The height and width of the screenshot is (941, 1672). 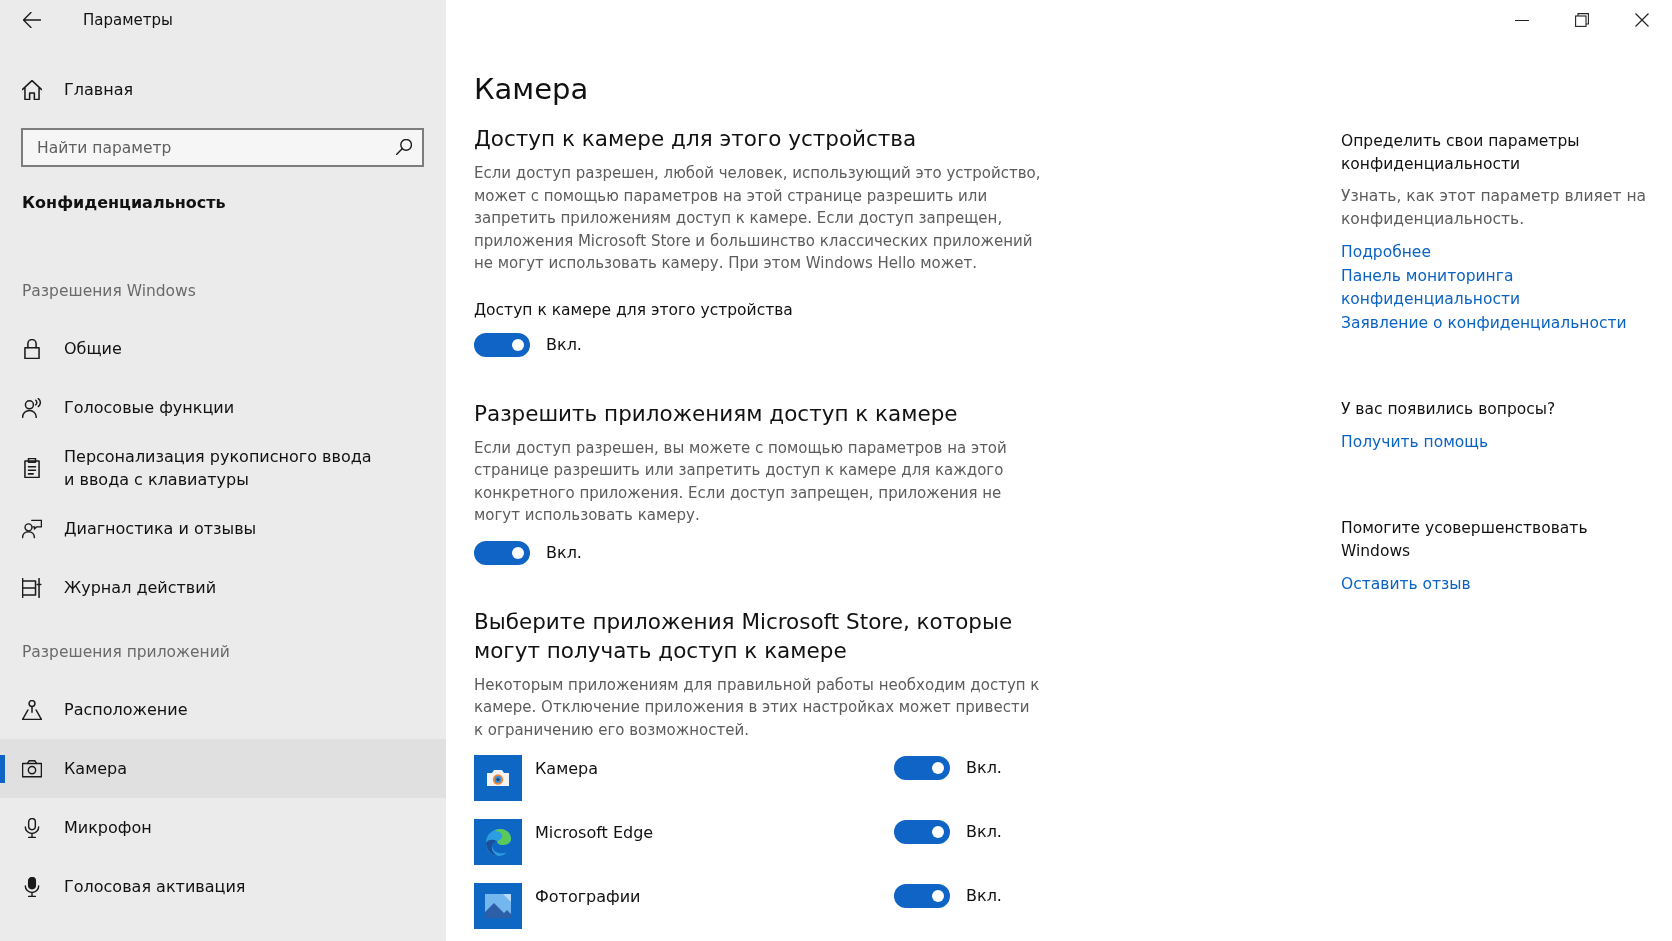 I want to click on timeline-icon, so click(x=32, y=587).